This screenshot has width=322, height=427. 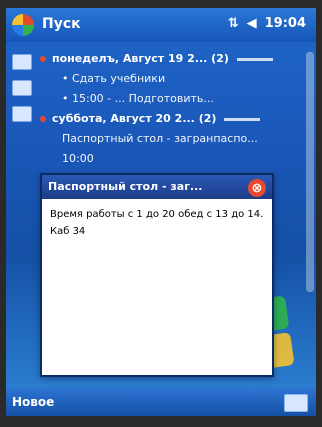 I want to click on keyboard-icon, so click(x=296, y=403).